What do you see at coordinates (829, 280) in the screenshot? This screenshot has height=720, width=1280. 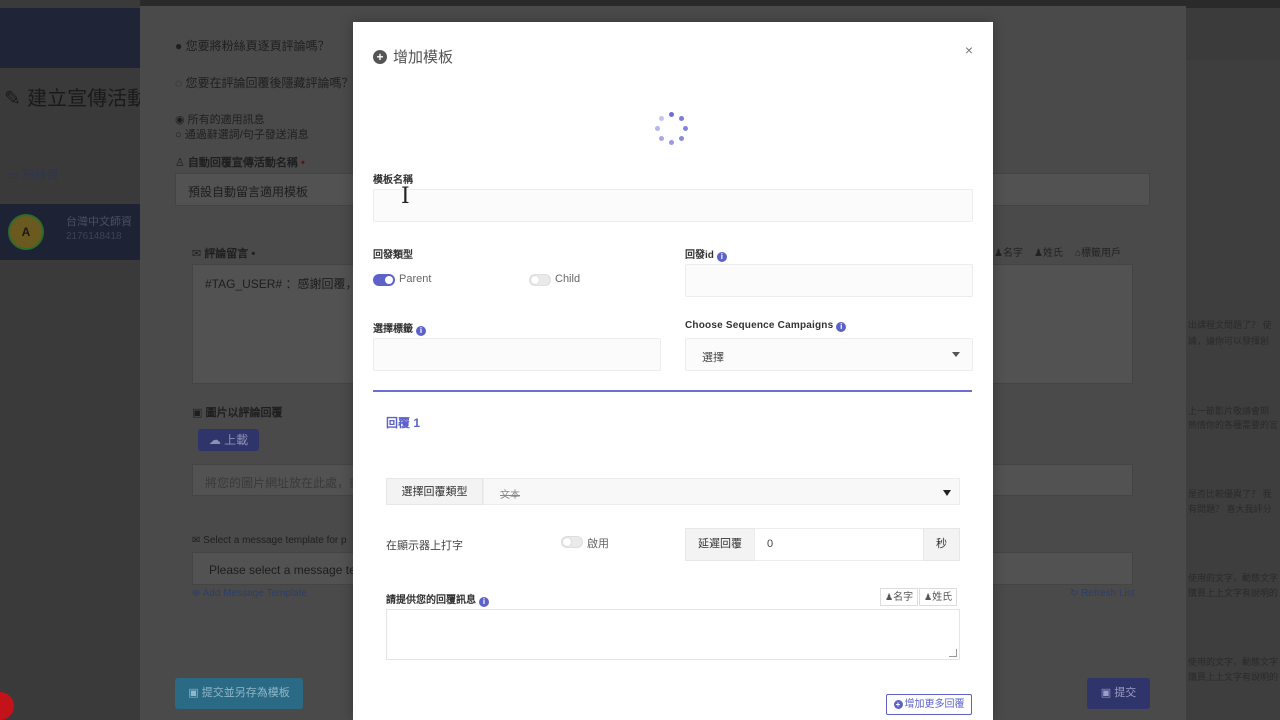 I see `reply-id-input` at bounding box center [829, 280].